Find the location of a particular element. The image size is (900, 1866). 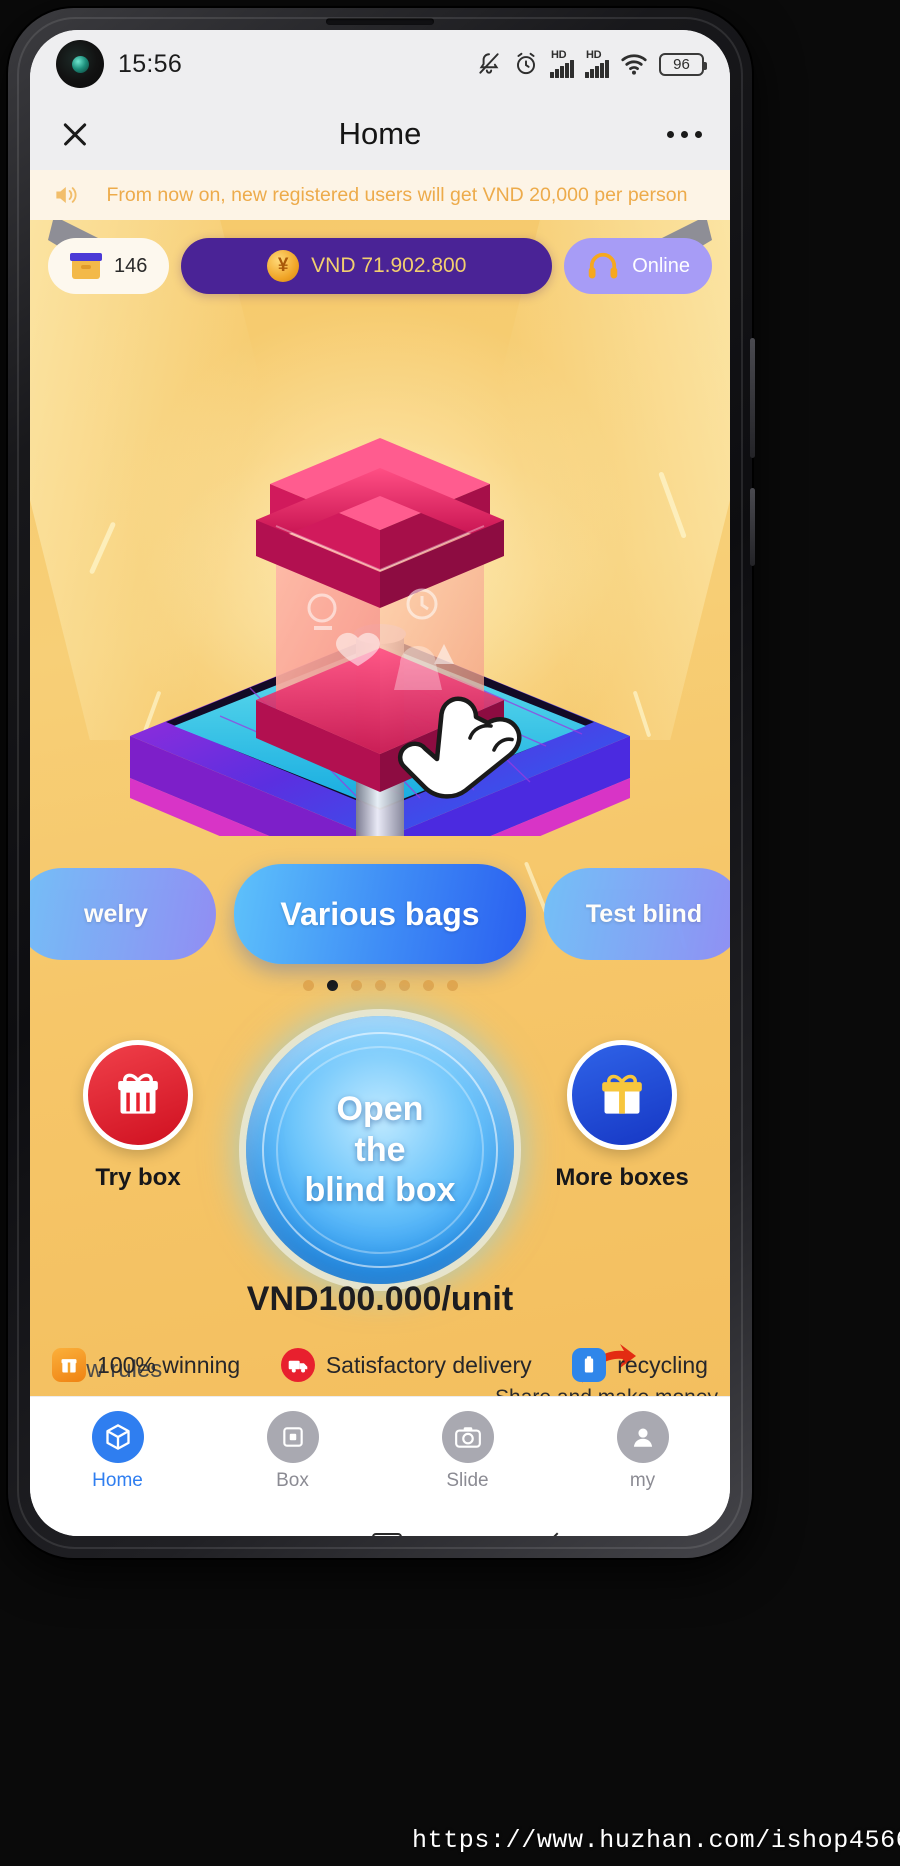

open-btn-text: Open the blind box is located at coordinates (379, 1150).